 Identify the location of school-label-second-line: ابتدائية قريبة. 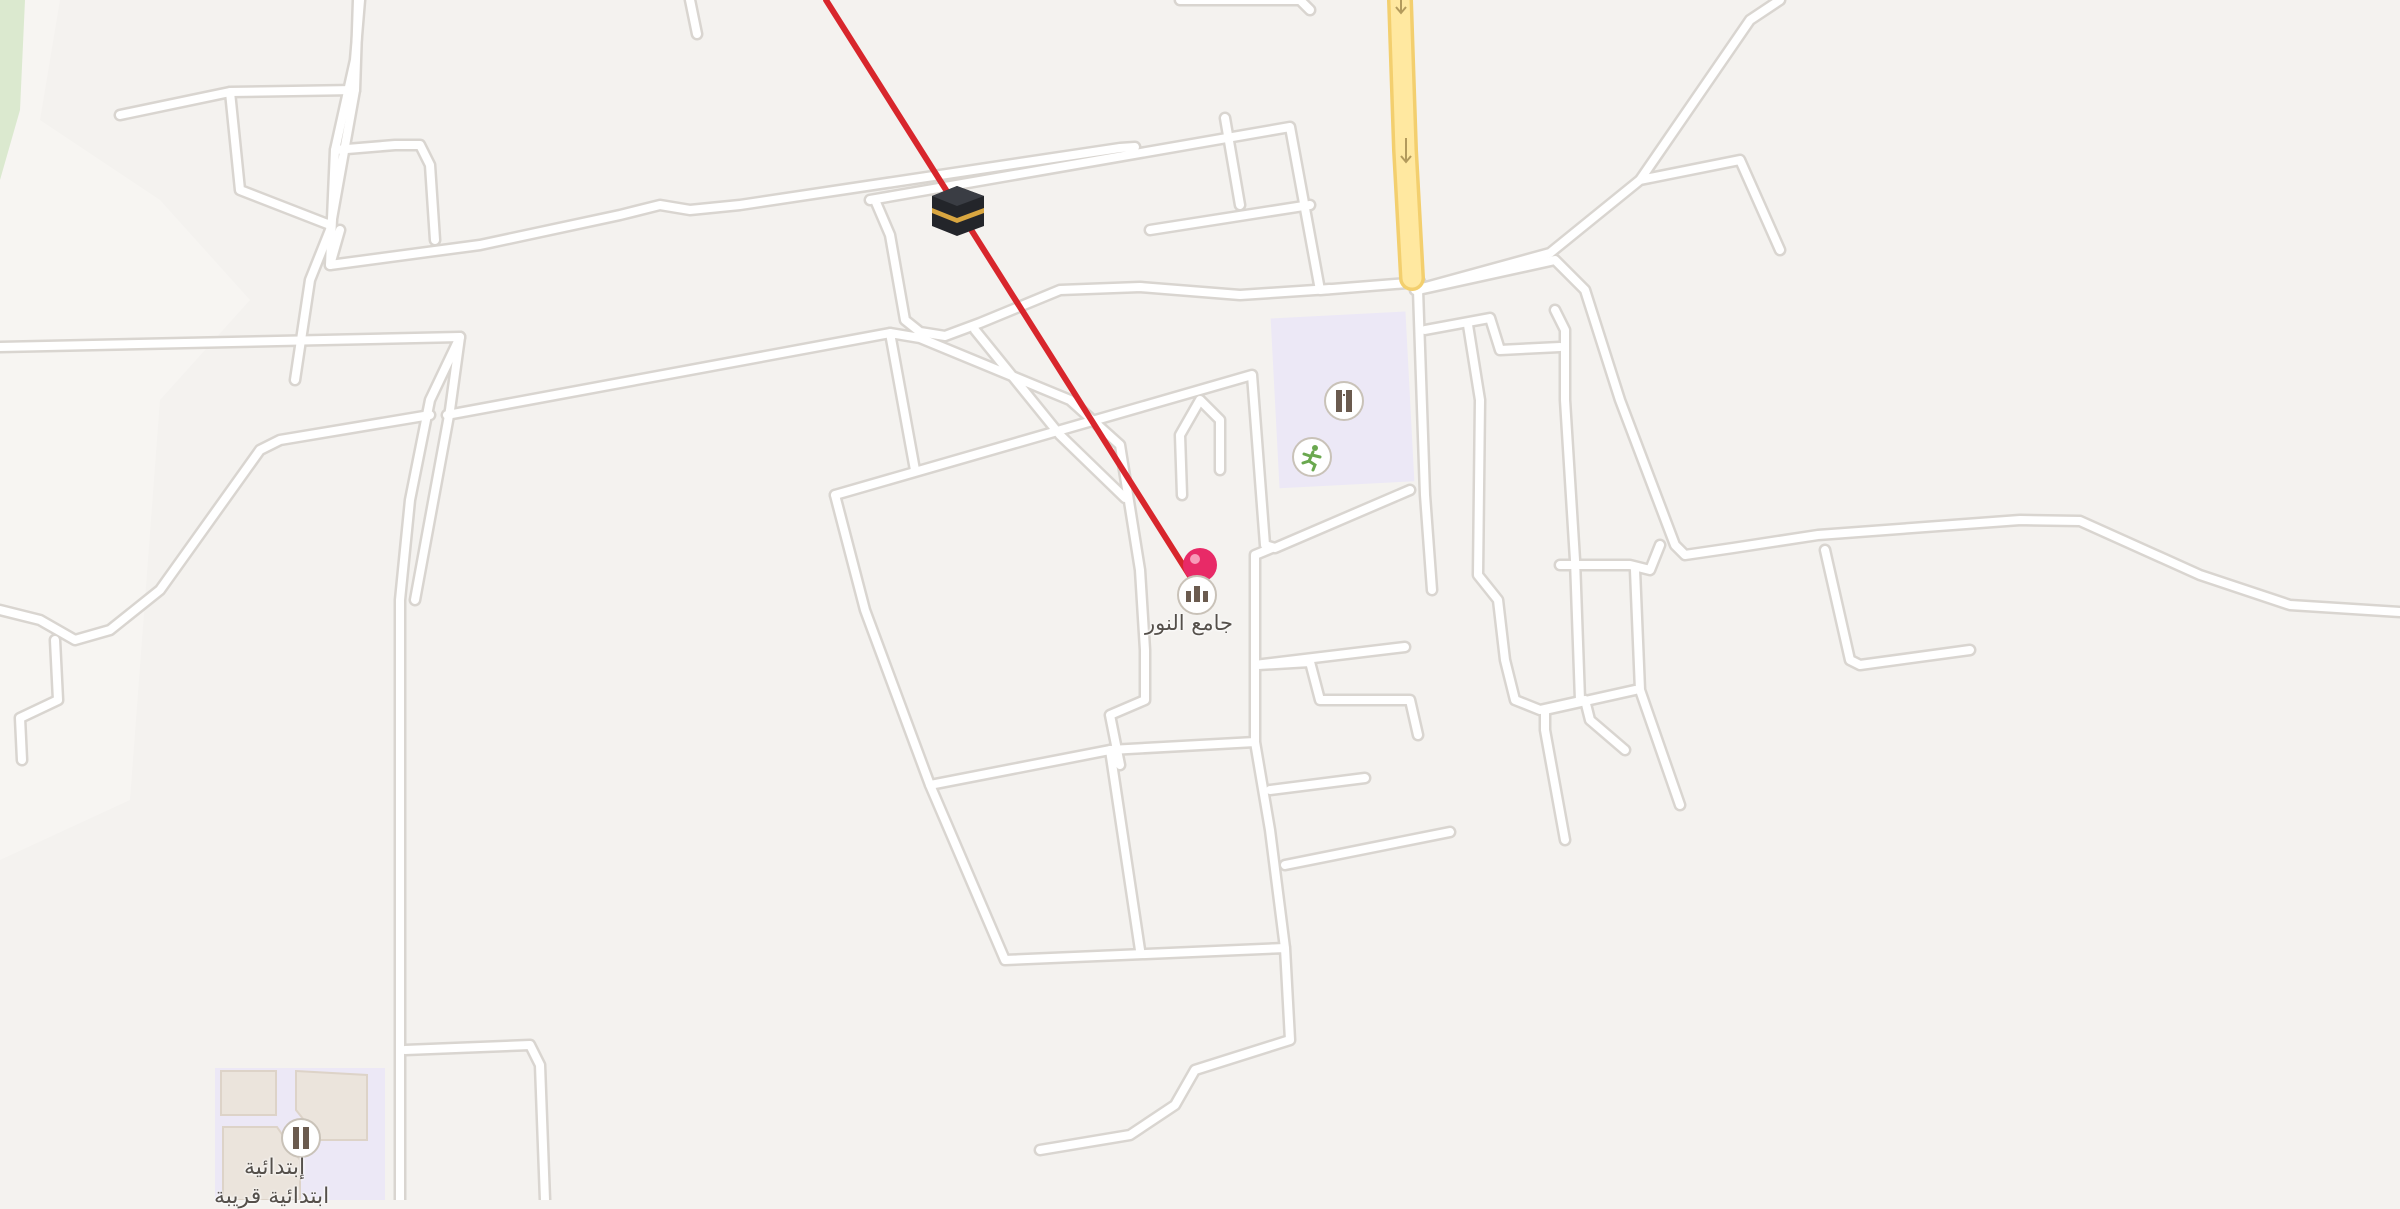
(272, 1196).